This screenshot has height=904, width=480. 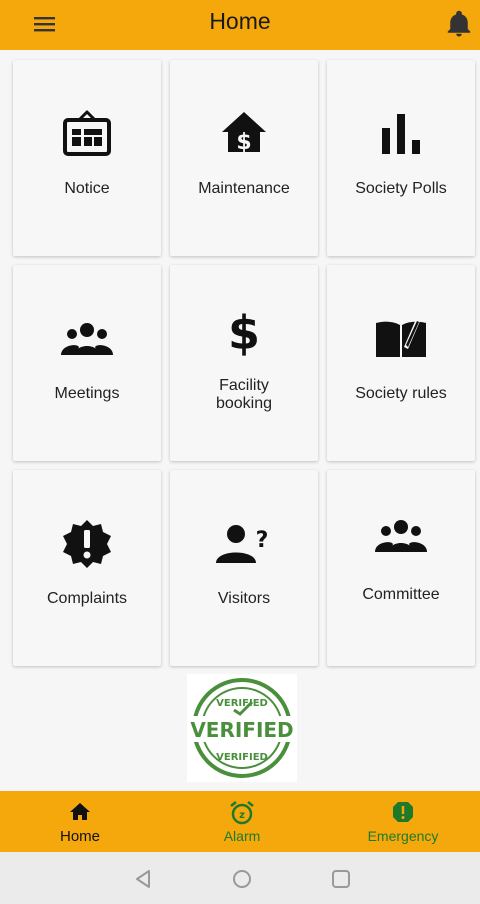 I want to click on recents-icon, so click(x=341, y=879).